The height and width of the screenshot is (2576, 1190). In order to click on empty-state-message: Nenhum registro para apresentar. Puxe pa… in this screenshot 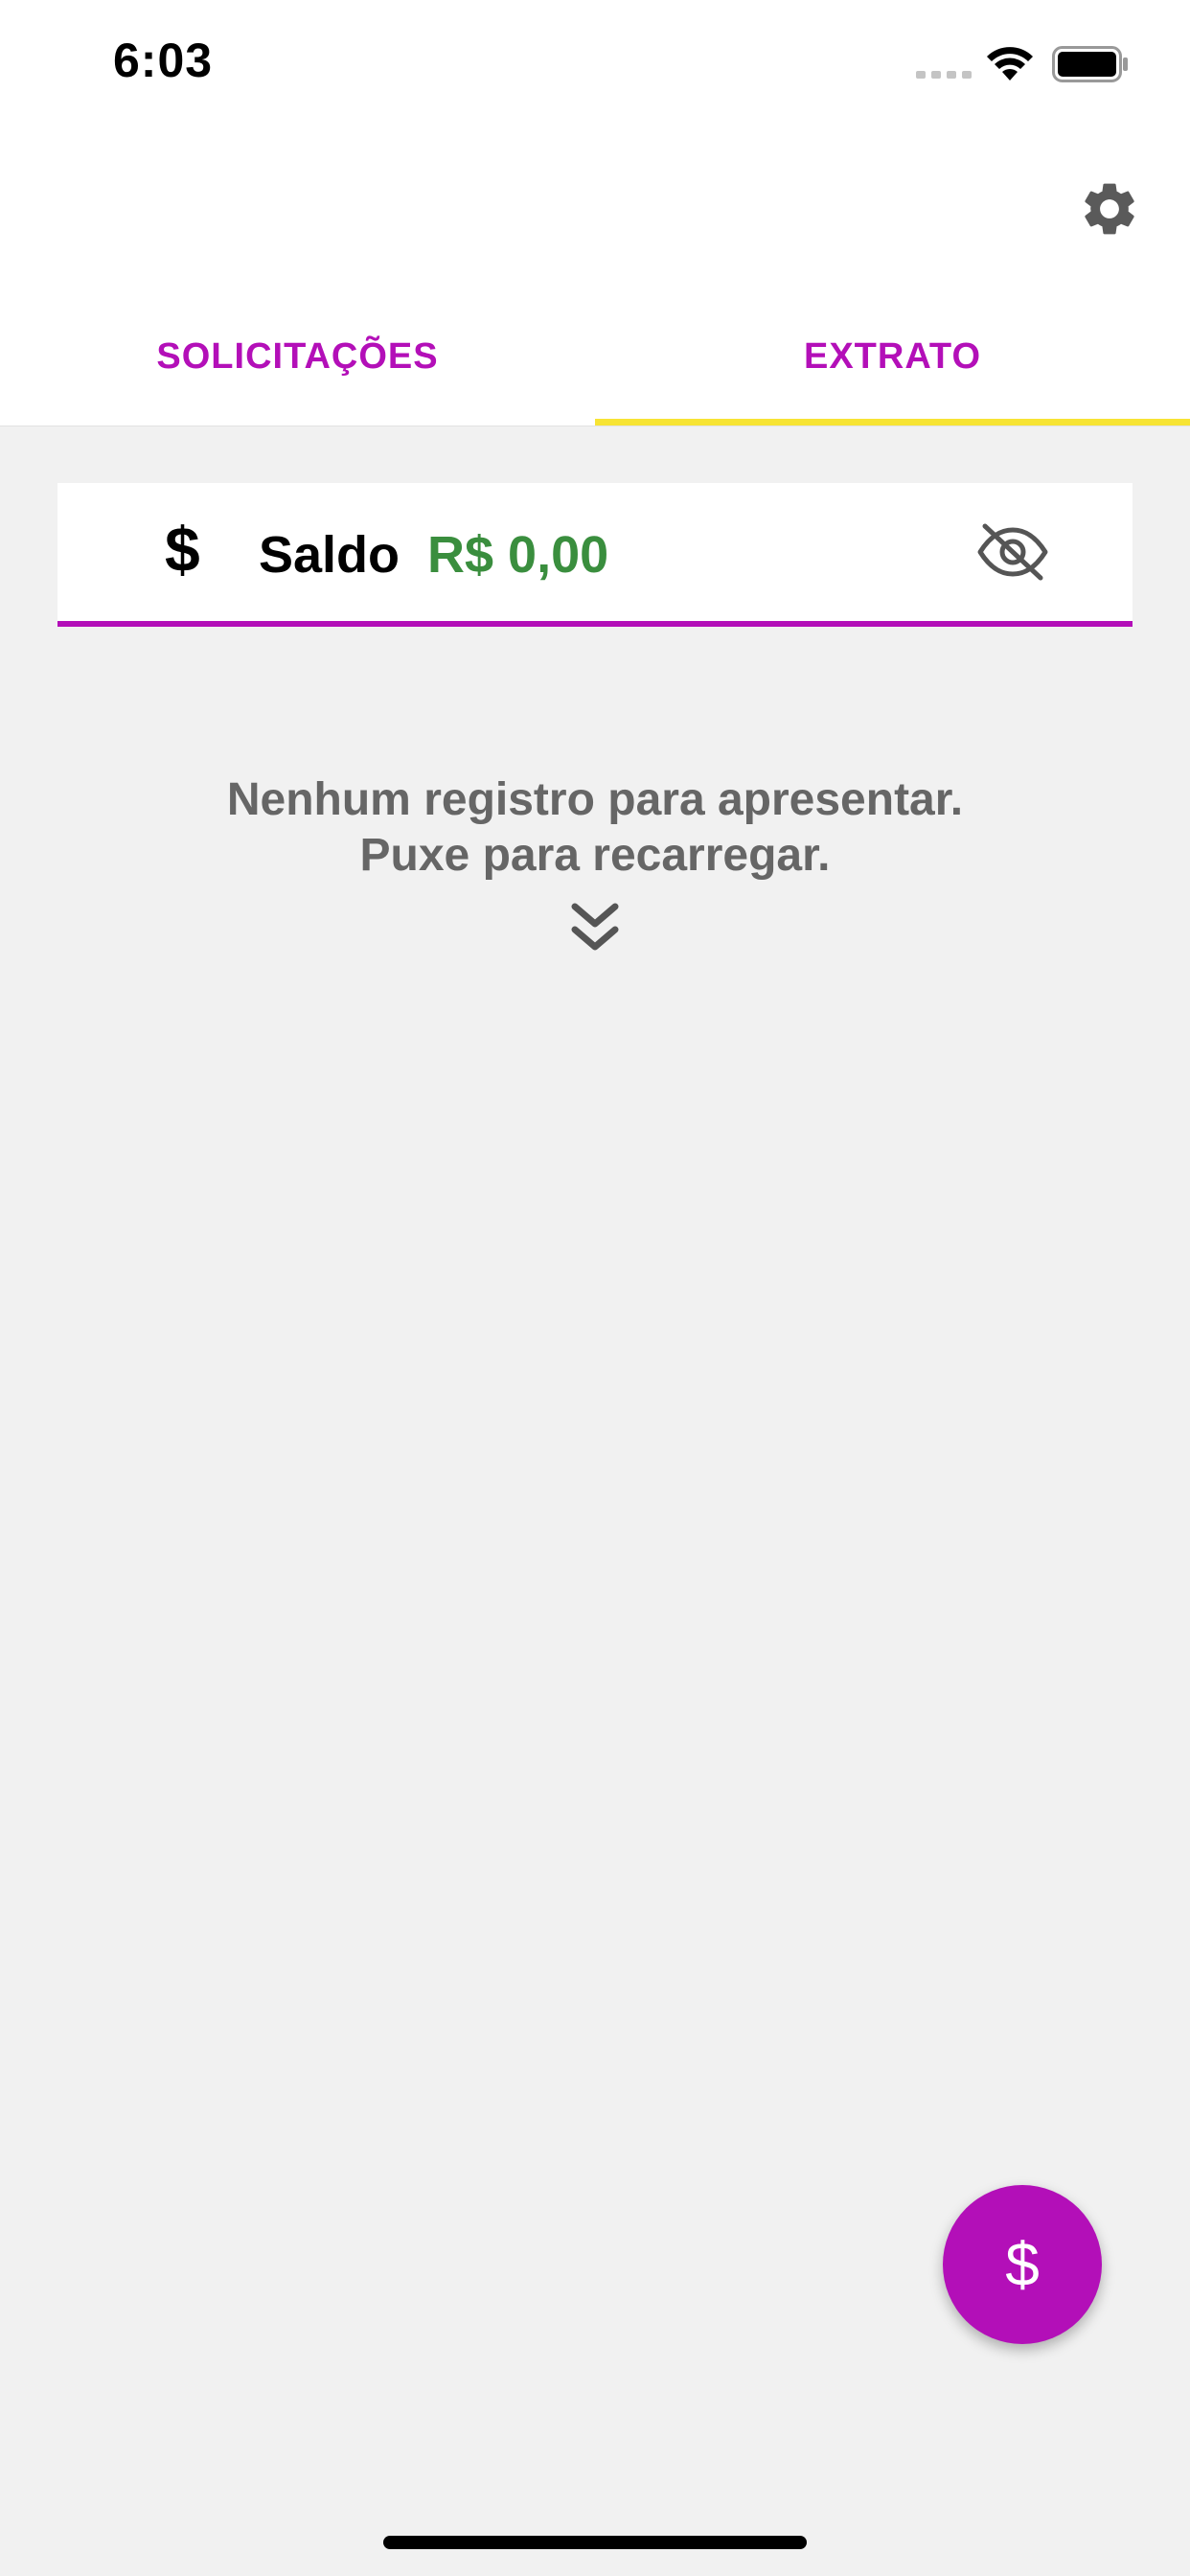, I will do `click(595, 828)`.